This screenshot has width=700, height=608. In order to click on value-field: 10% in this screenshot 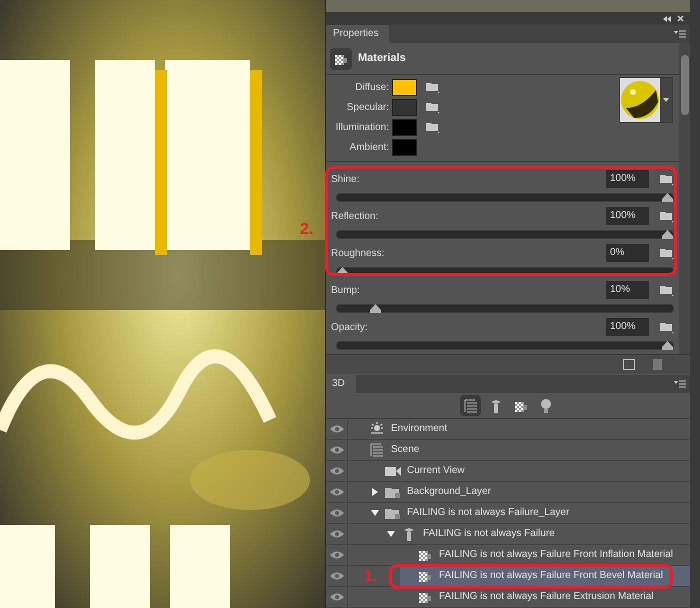, I will do `click(627, 290)`.